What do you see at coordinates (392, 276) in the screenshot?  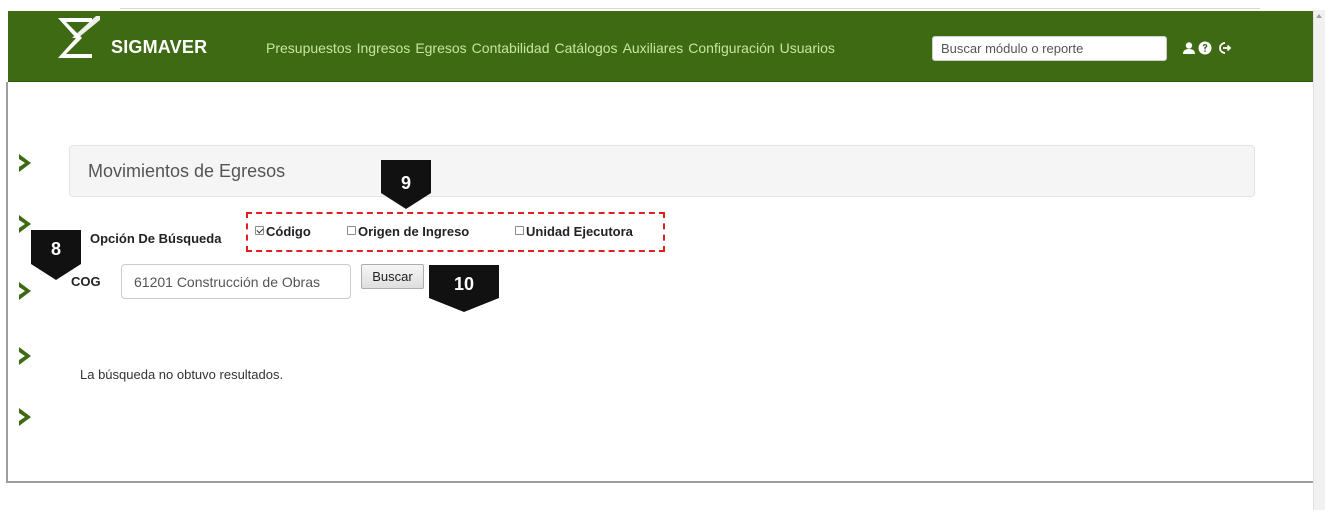 I see `search-button: Buscar` at bounding box center [392, 276].